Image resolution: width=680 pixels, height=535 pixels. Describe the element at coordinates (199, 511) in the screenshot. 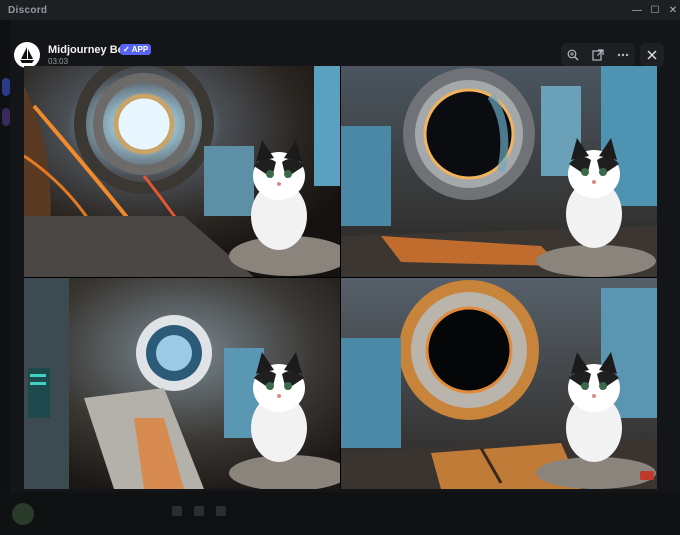

I see `headphones-icon` at that location.